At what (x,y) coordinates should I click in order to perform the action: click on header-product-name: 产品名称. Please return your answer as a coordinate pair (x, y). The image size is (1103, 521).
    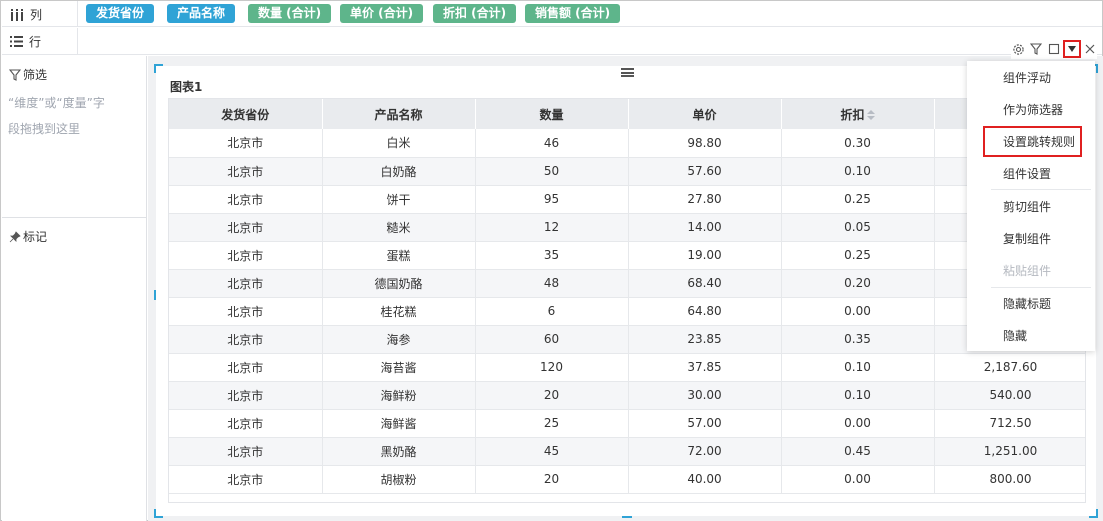
    Looking at the image, I should click on (399, 114).